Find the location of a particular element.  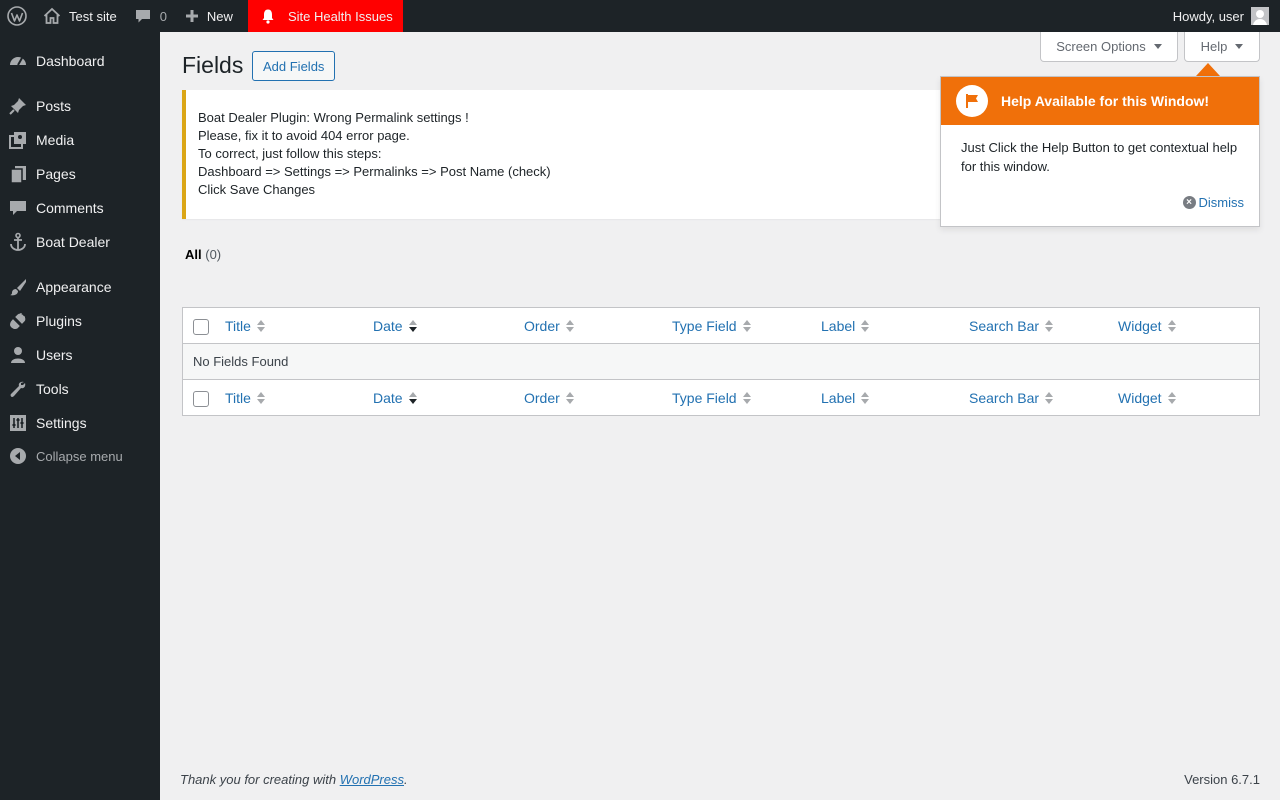

plus-icon is located at coordinates (191, 16).